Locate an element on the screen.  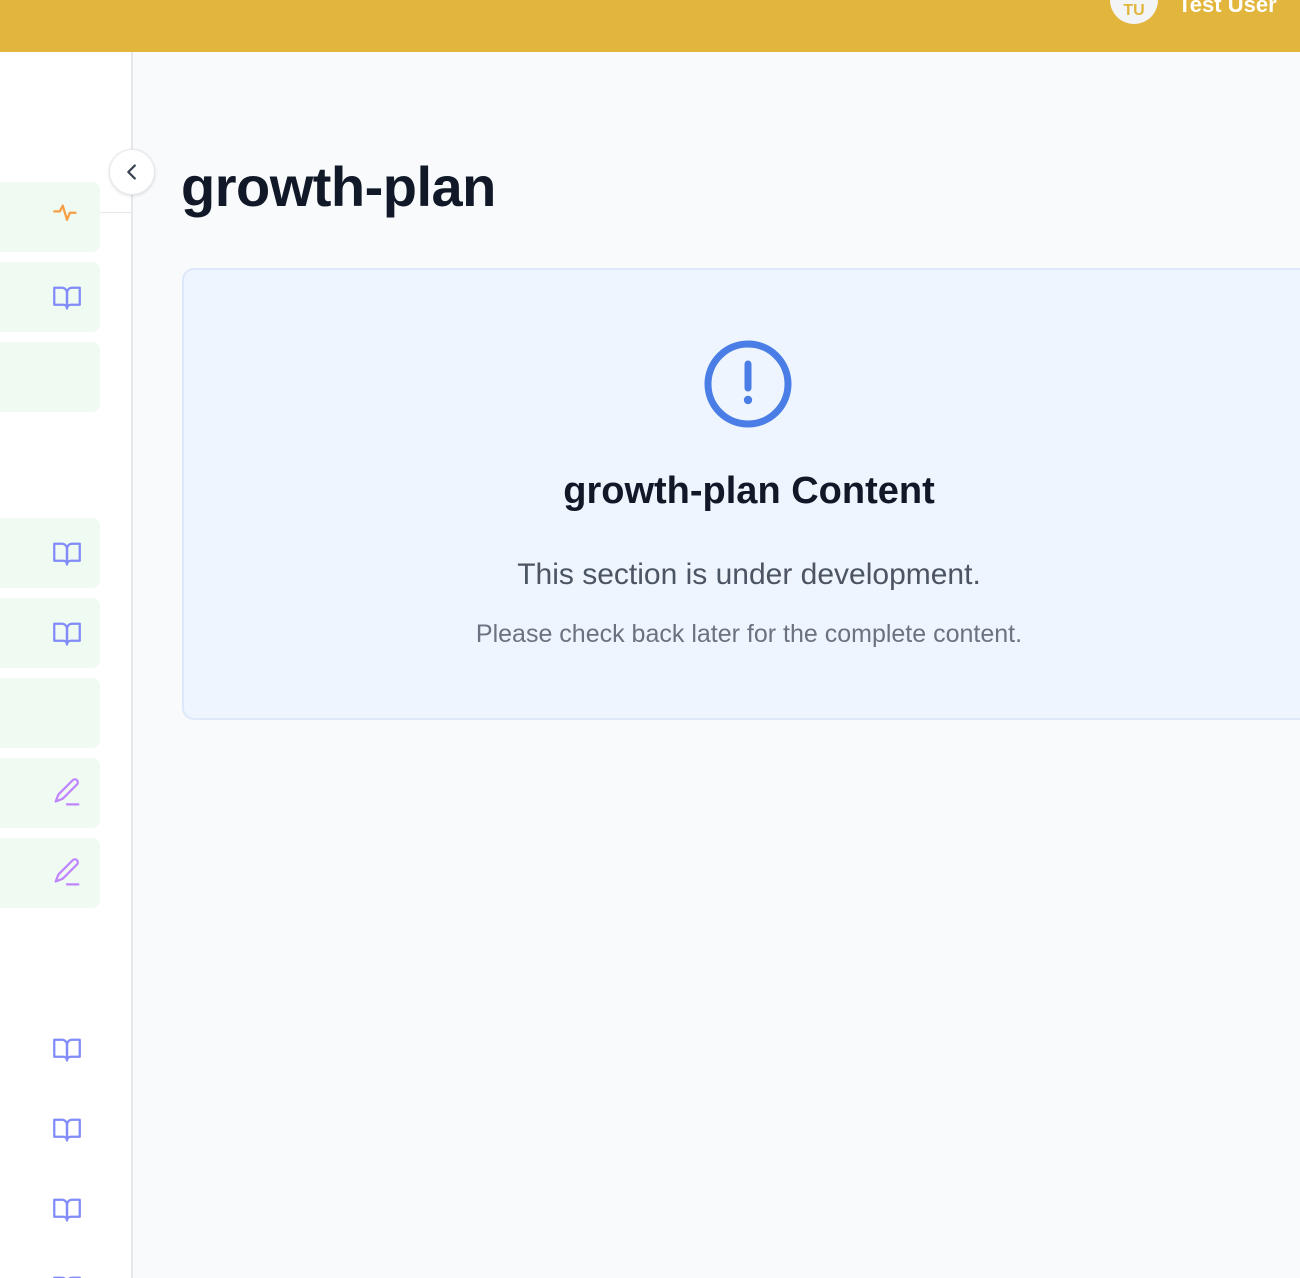
user-name: Test User is located at coordinates (1227, 9).